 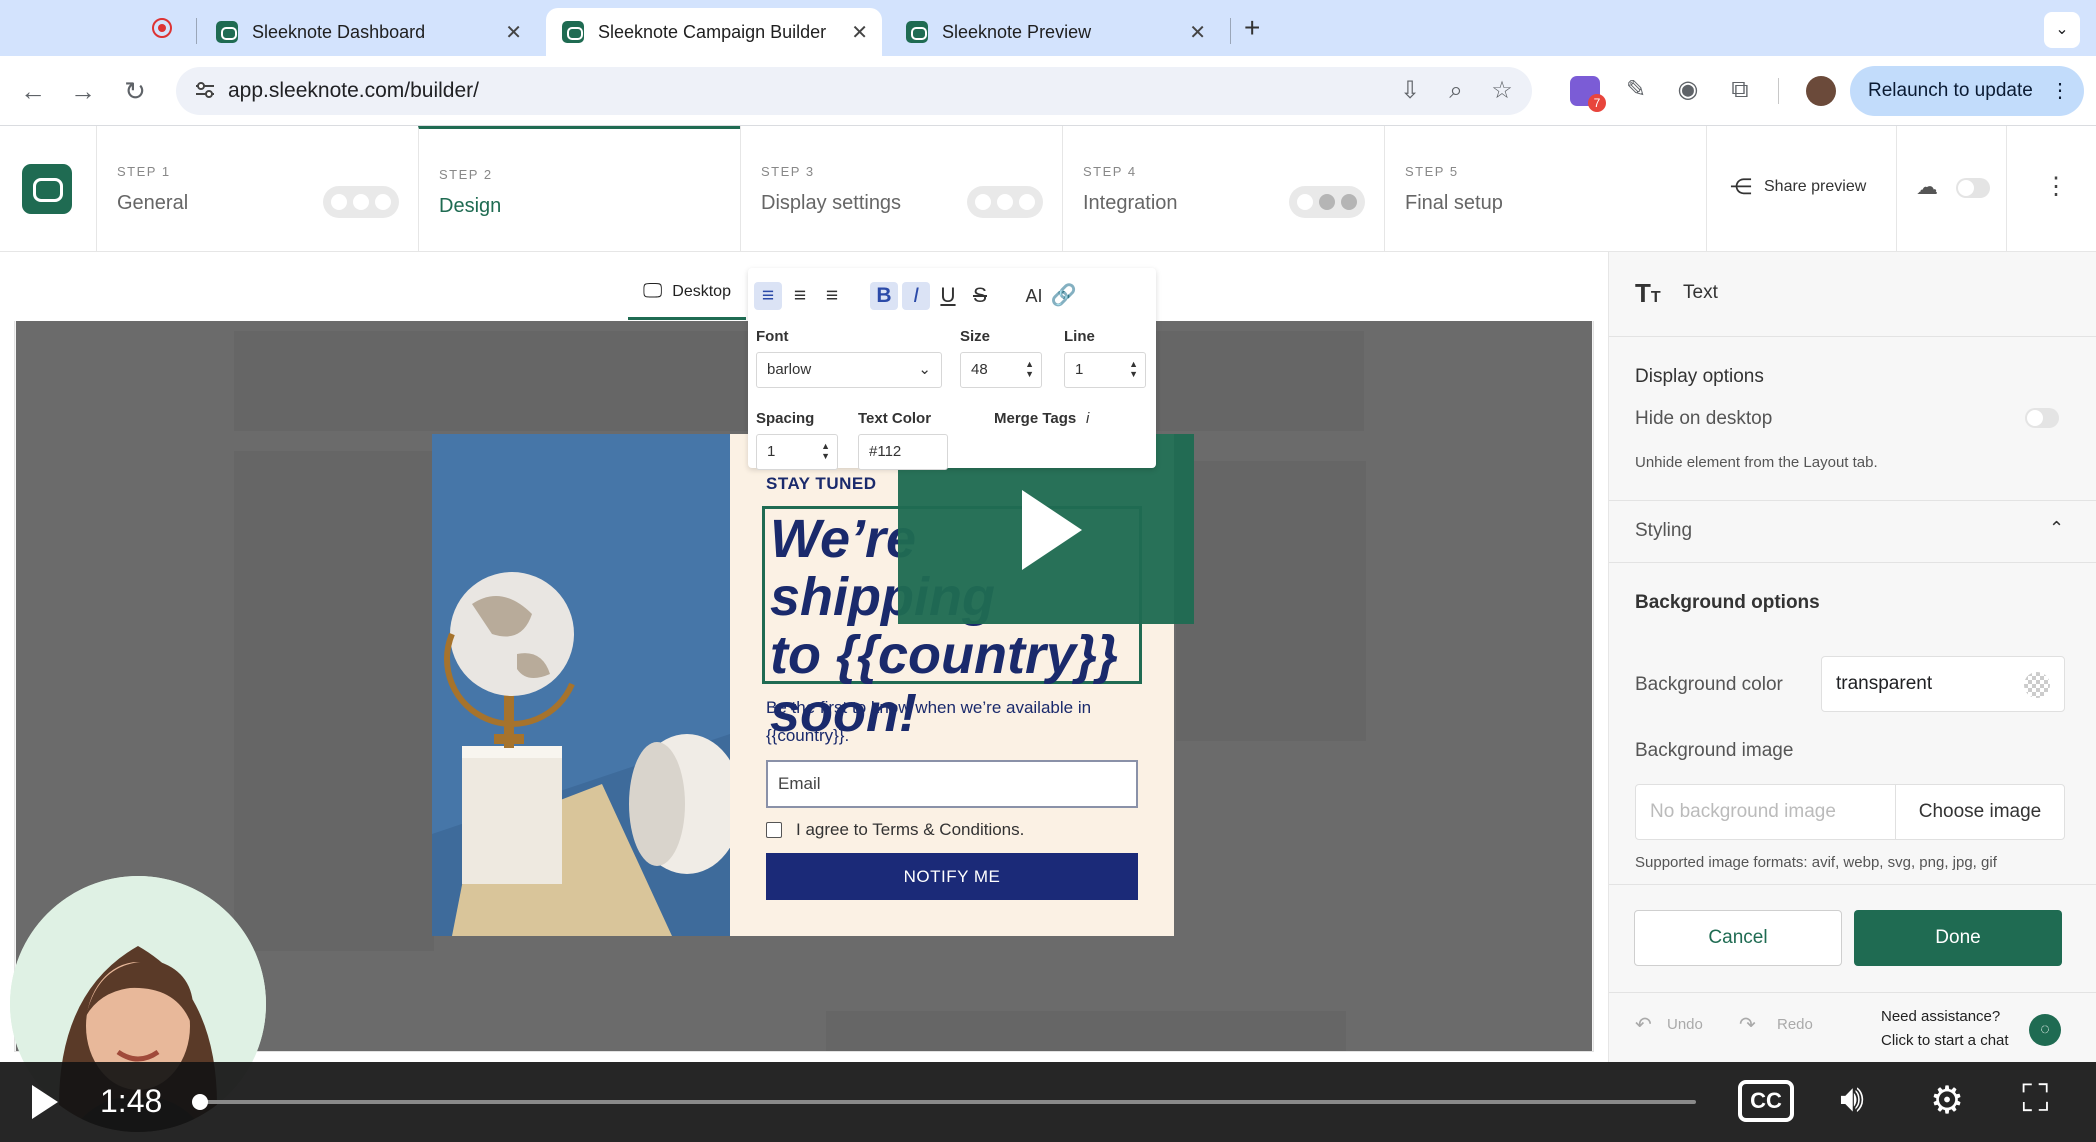 I want to click on info-icon: i, so click(x=1087, y=418).